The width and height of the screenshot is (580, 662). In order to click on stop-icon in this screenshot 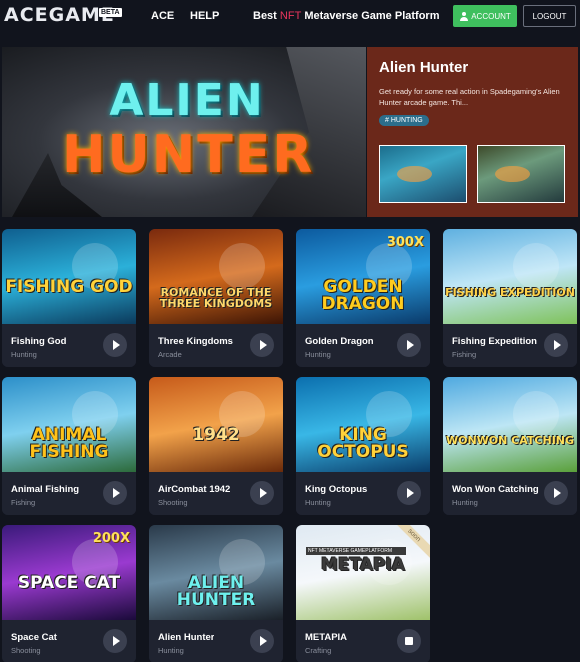, I will do `click(409, 641)`.